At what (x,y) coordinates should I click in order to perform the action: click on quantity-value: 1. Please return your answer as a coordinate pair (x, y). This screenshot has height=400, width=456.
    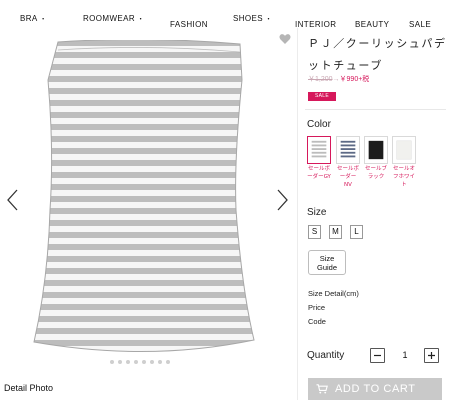
    Looking at the image, I should click on (405, 355).